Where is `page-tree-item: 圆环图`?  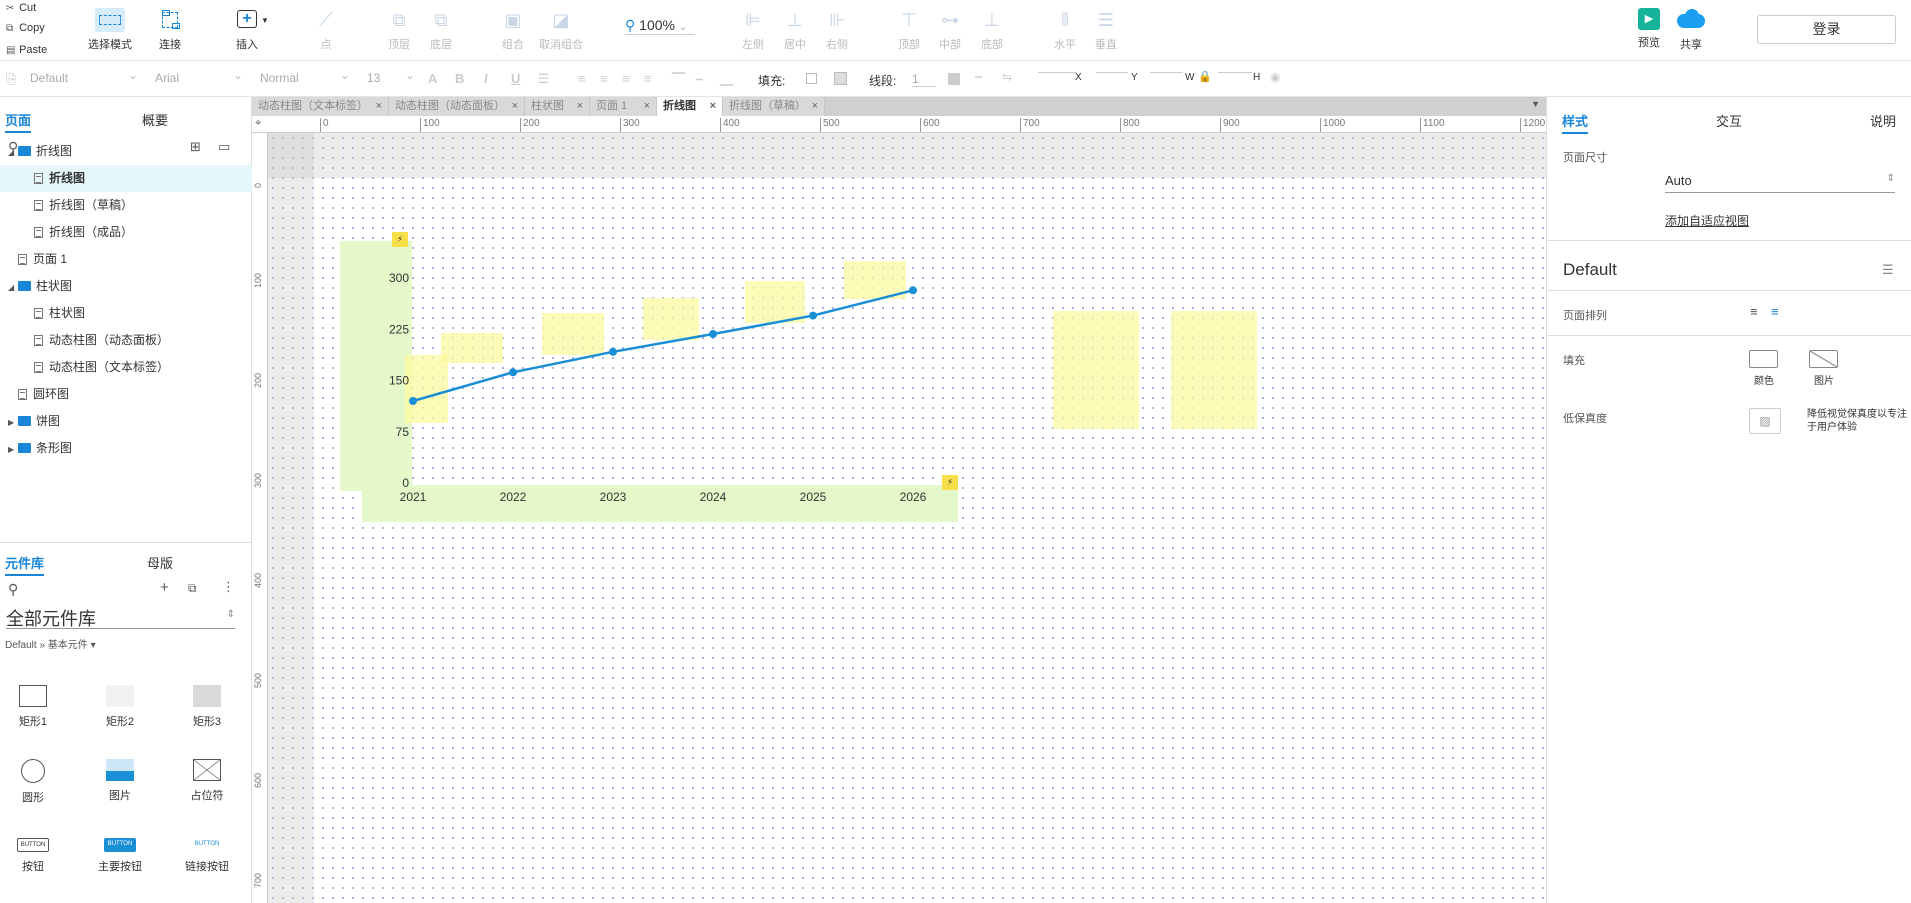
page-tree-item: 圆环图 is located at coordinates (126, 394).